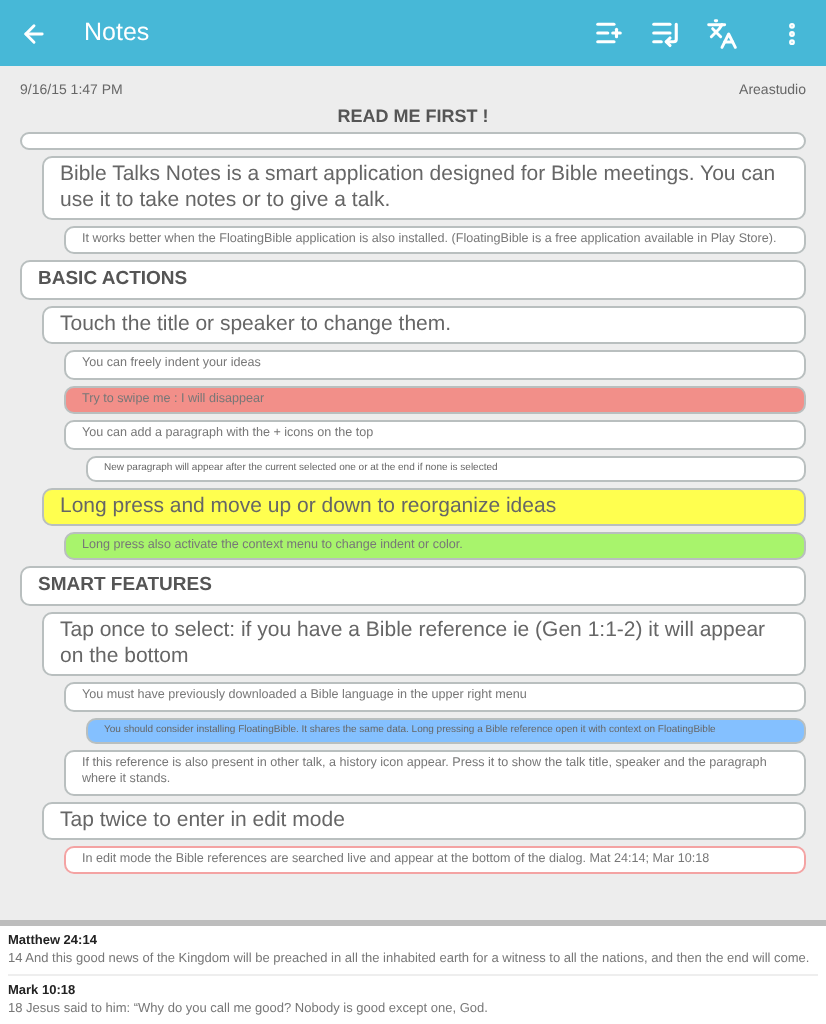 This screenshot has width=826, height=1024. Describe the element at coordinates (424, 644) in the screenshot. I see `note-paragraph: Tap once to select: if you have a Bible reference ie (Gen 1:1-2) it will appear on the bottom` at that location.